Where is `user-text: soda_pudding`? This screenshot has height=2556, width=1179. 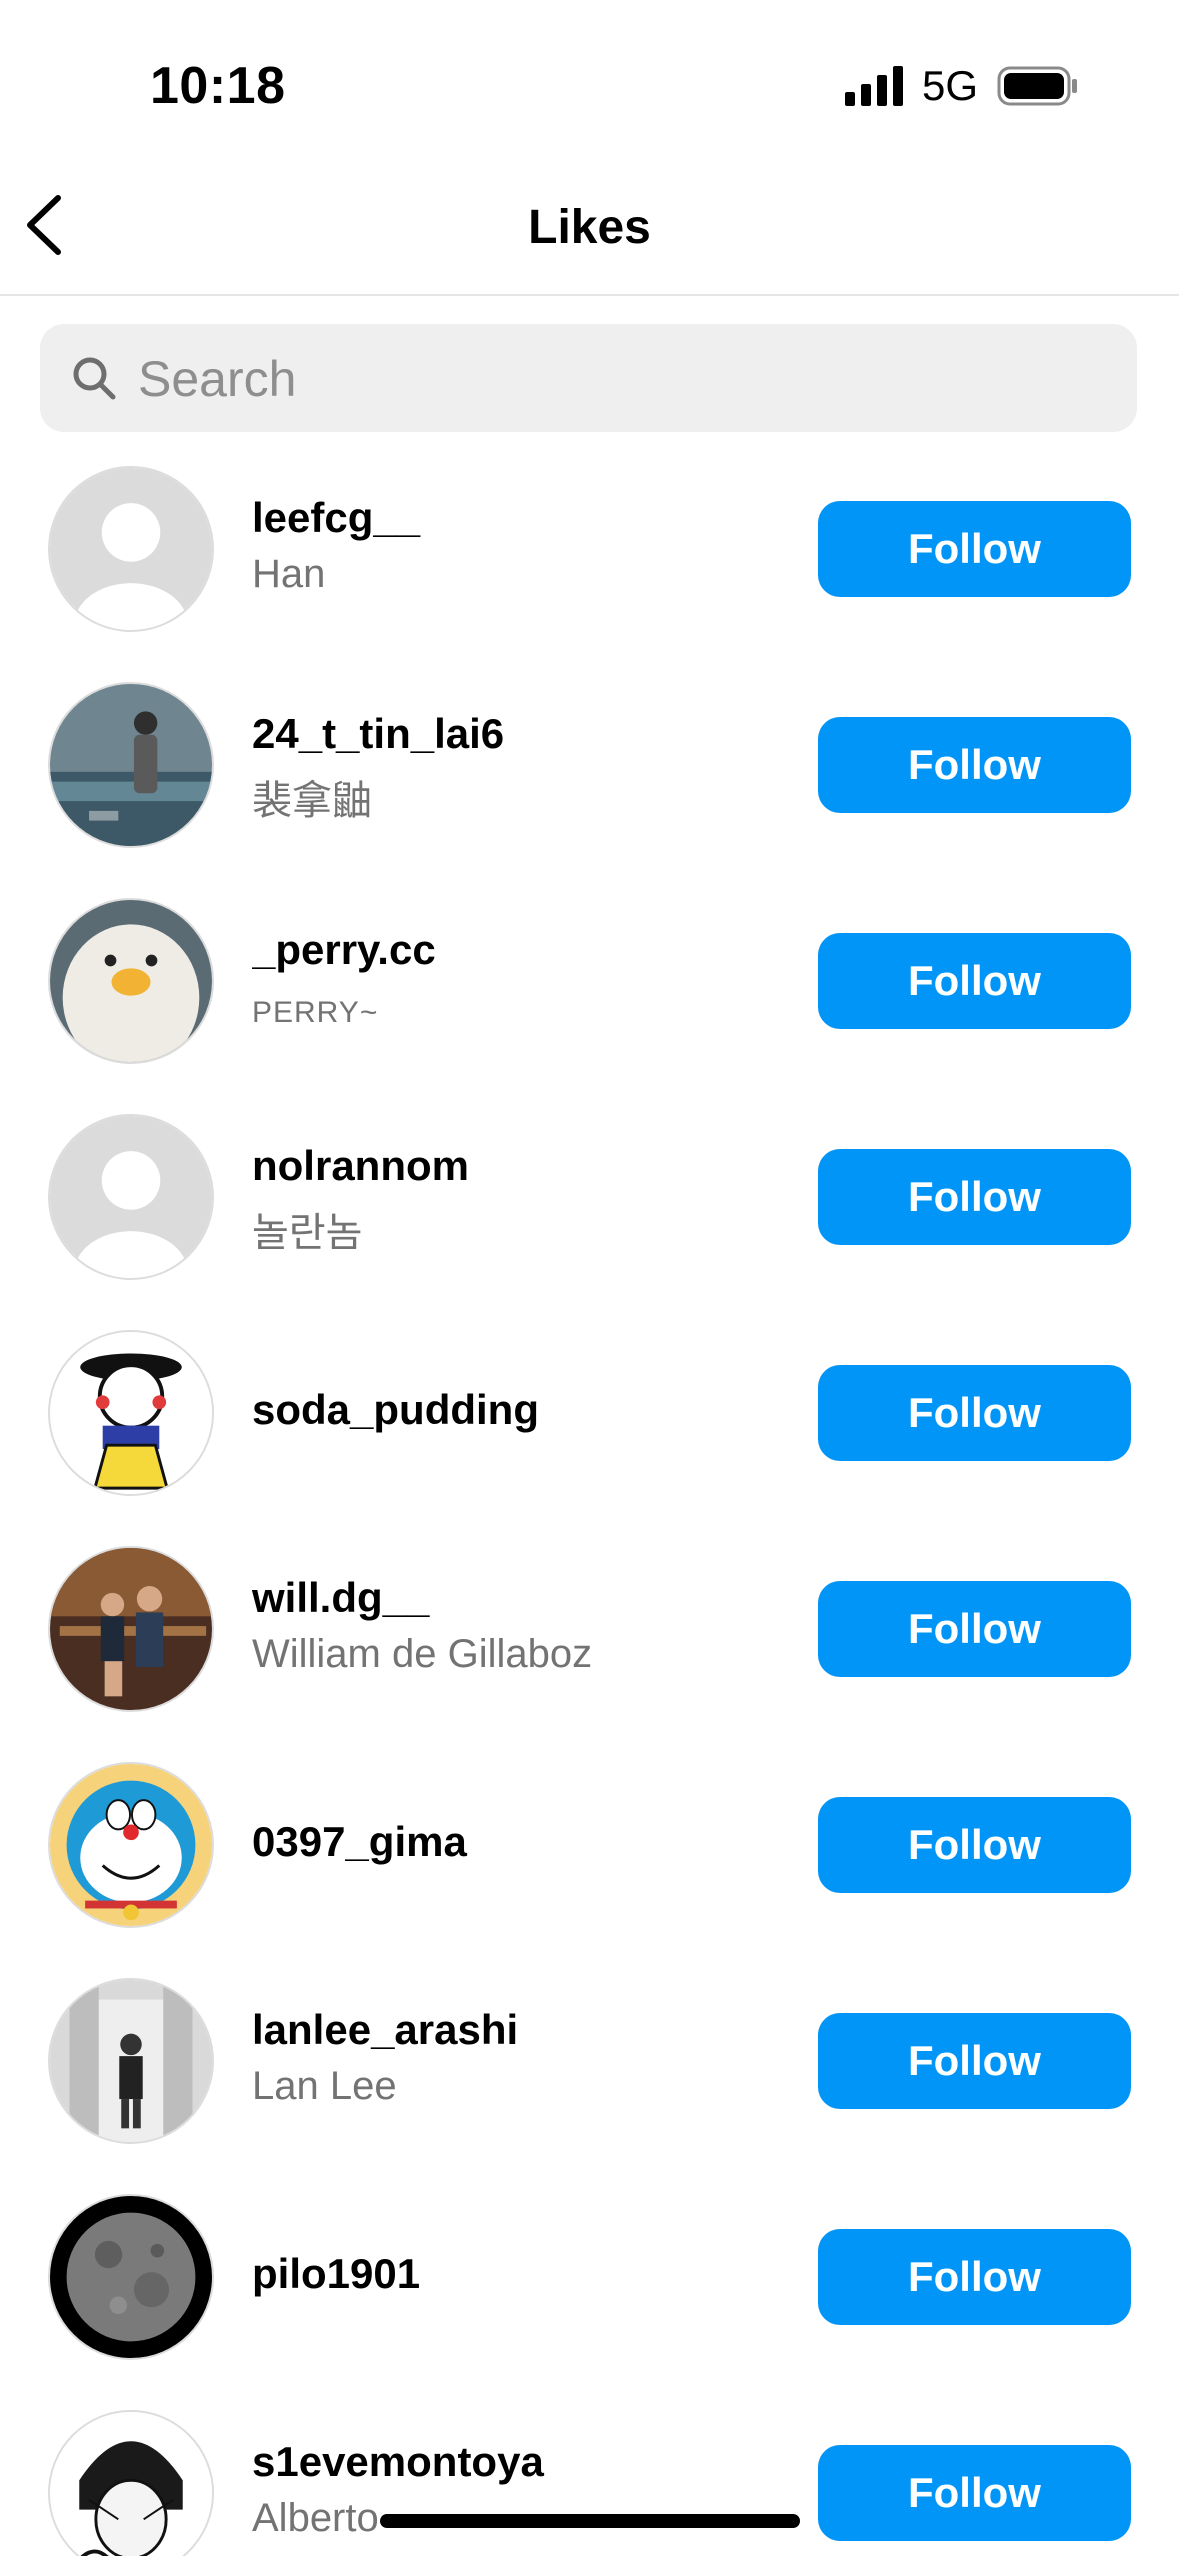
user-text: soda_pudding is located at coordinates (522, 1410).